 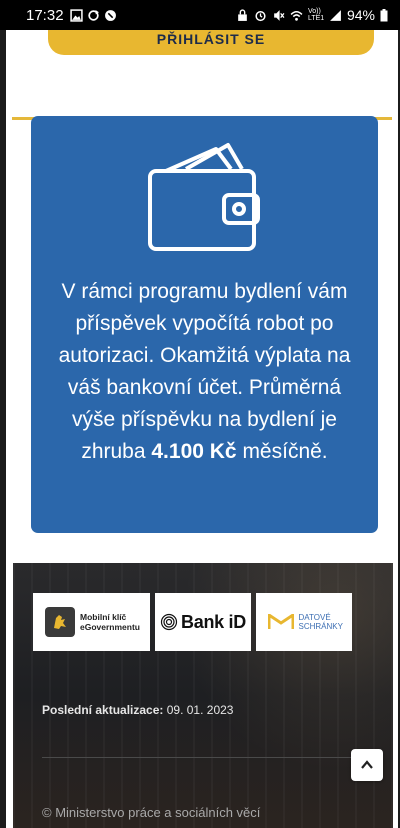 What do you see at coordinates (103, 710) in the screenshot?
I see `last-update-label: Poslední aktualizace:` at bounding box center [103, 710].